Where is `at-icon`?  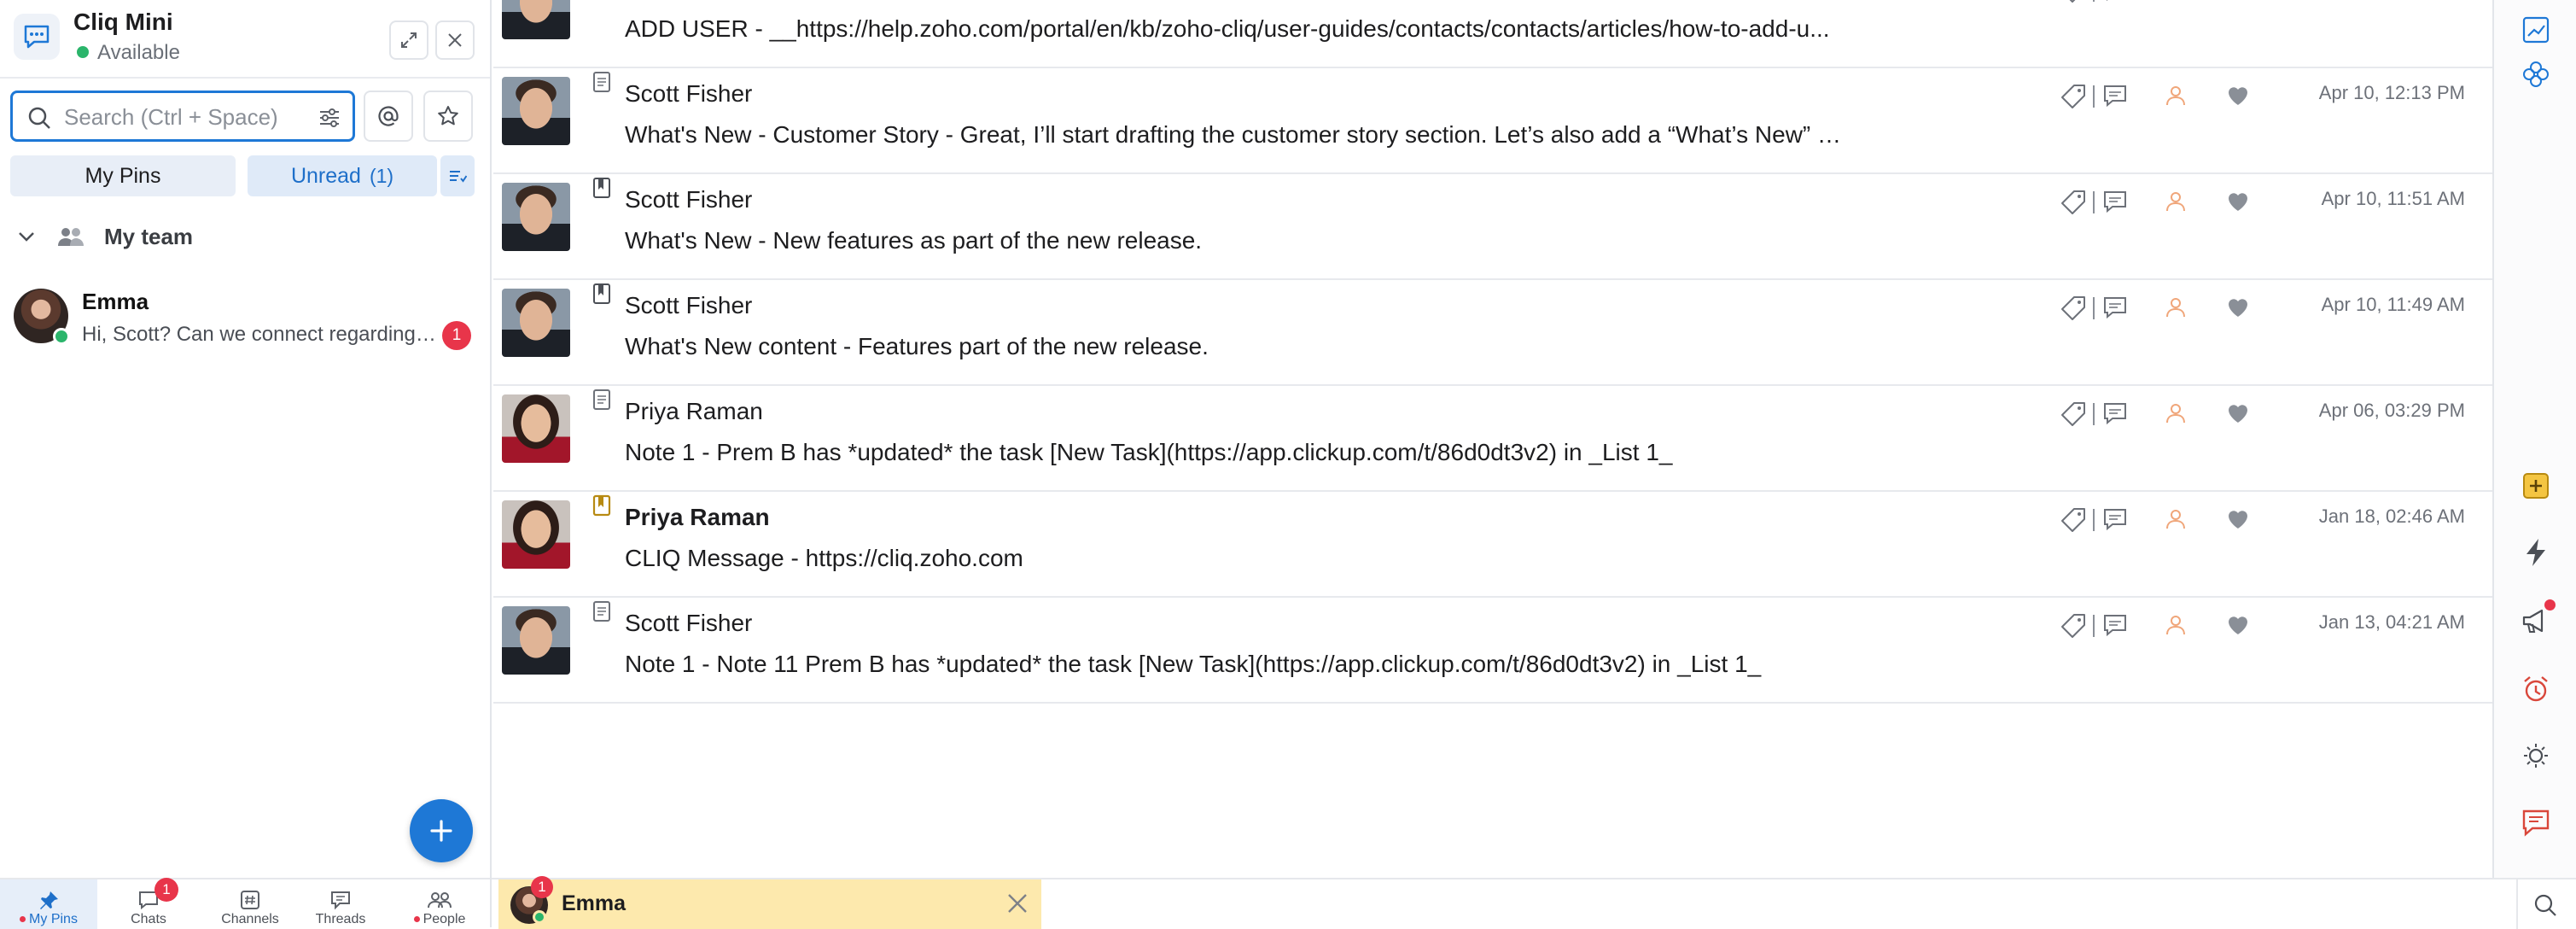
at-icon is located at coordinates (388, 116).